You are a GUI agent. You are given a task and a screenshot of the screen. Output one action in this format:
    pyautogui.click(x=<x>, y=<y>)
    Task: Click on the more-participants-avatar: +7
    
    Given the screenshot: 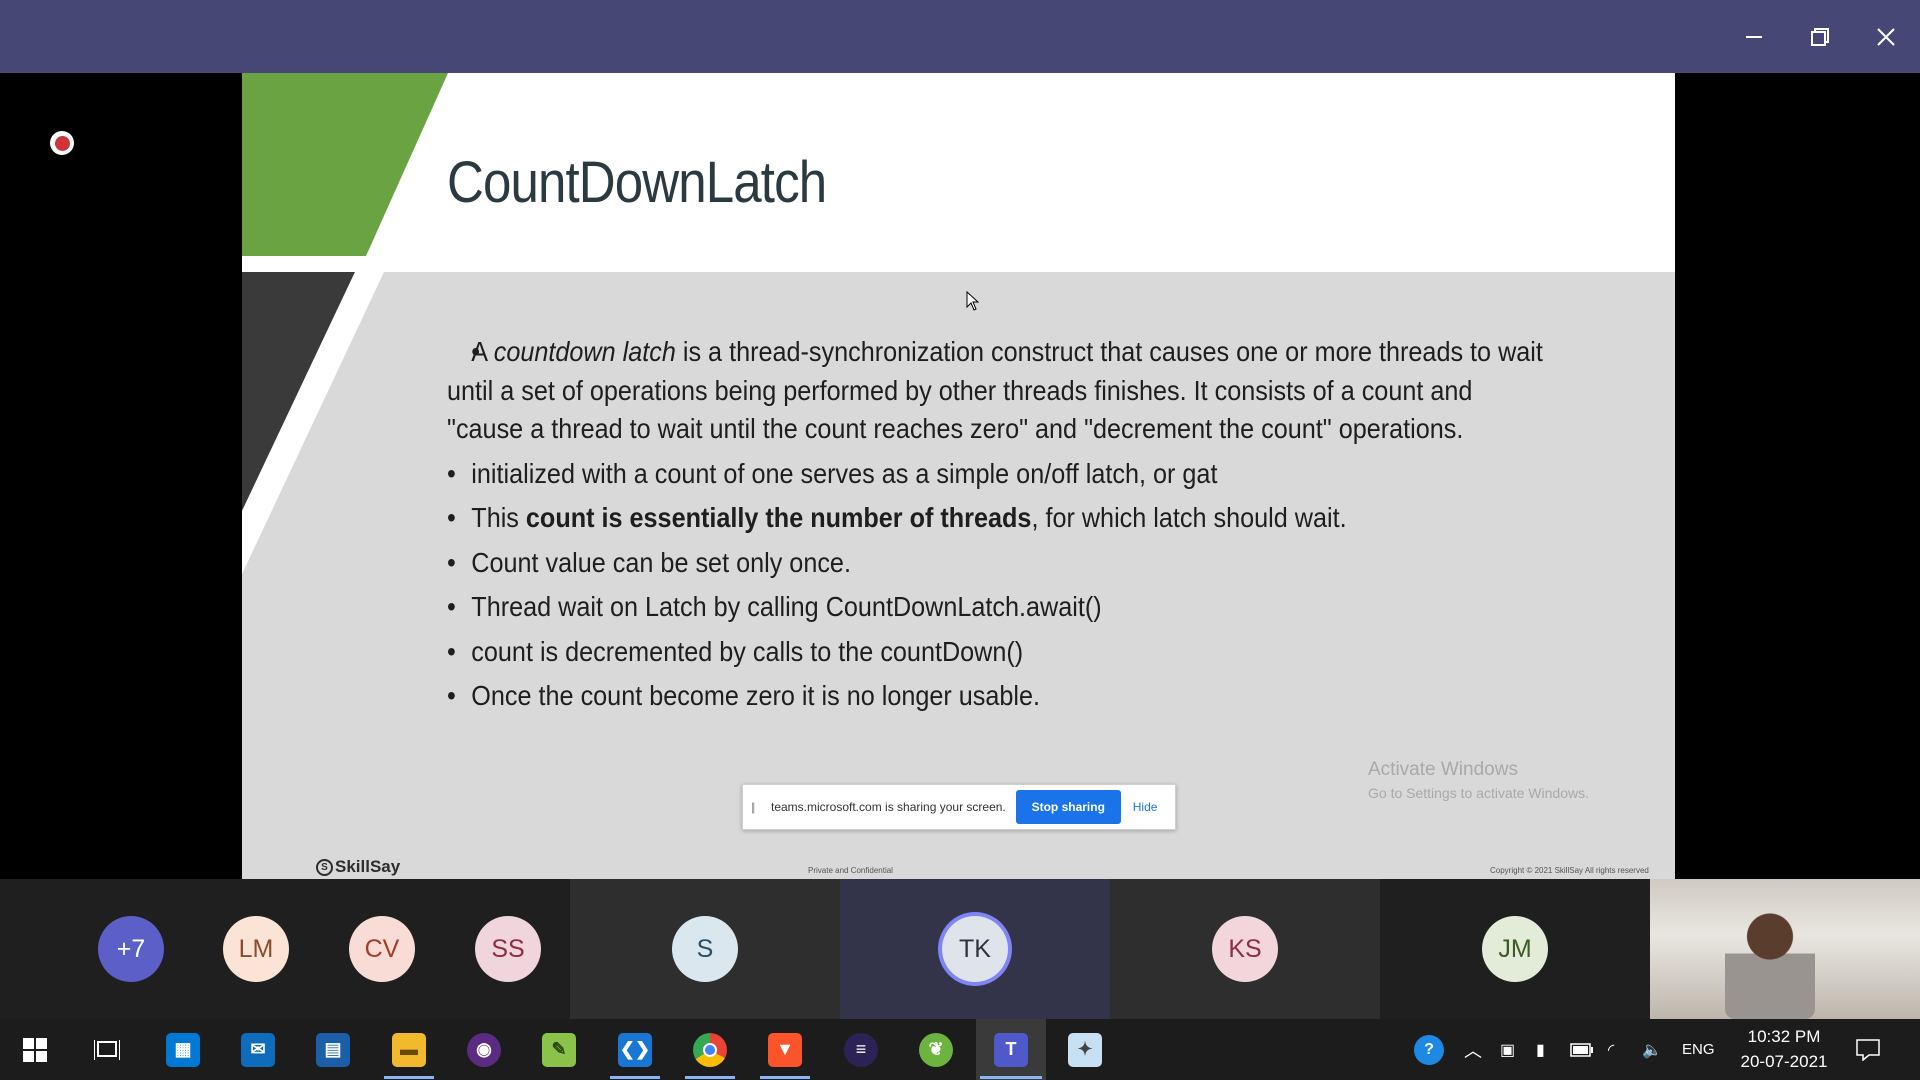 What is the action you would take?
    pyautogui.click(x=131, y=949)
    